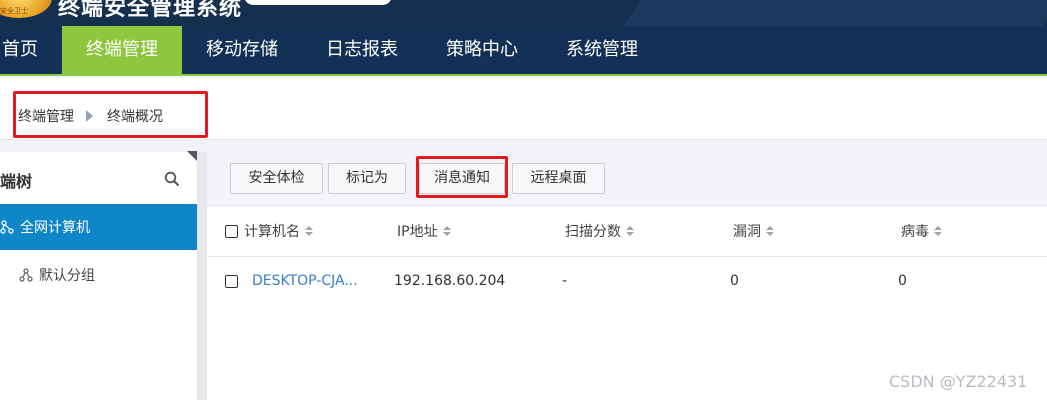 The height and width of the screenshot is (400, 1047). What do you see at coordinates (31, 50) in the screenshot?
I see `nav-item-home: 首页` at bounding box center [31, 50].